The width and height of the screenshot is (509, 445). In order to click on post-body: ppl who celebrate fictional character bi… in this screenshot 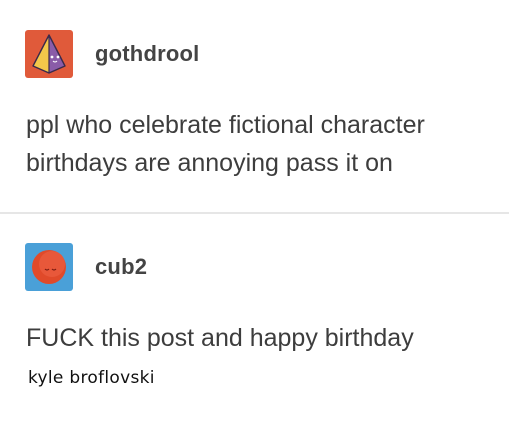, I will do `click(225, 144)`.